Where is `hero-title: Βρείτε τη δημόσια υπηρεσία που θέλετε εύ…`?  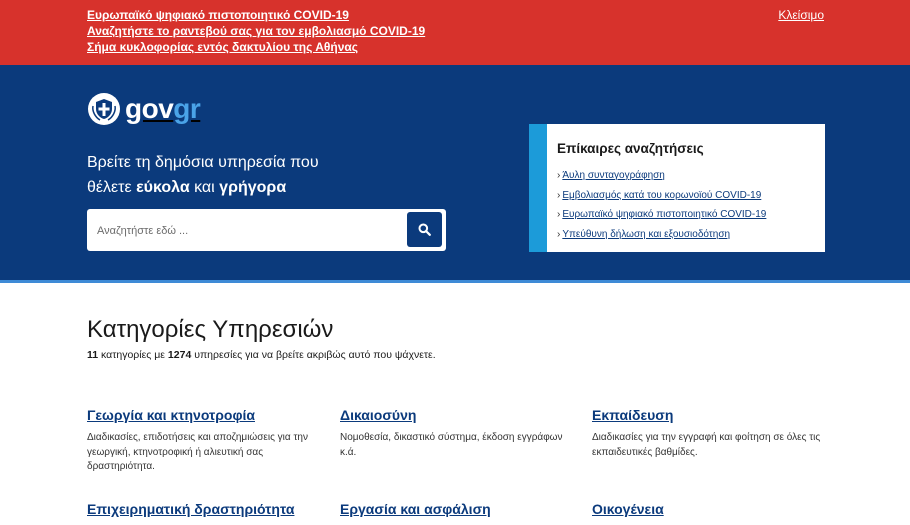 hero-title: Βρείτε τη δημόσια υπηρεσία που θέλετε εύ… is located at coordinates (203, 175).